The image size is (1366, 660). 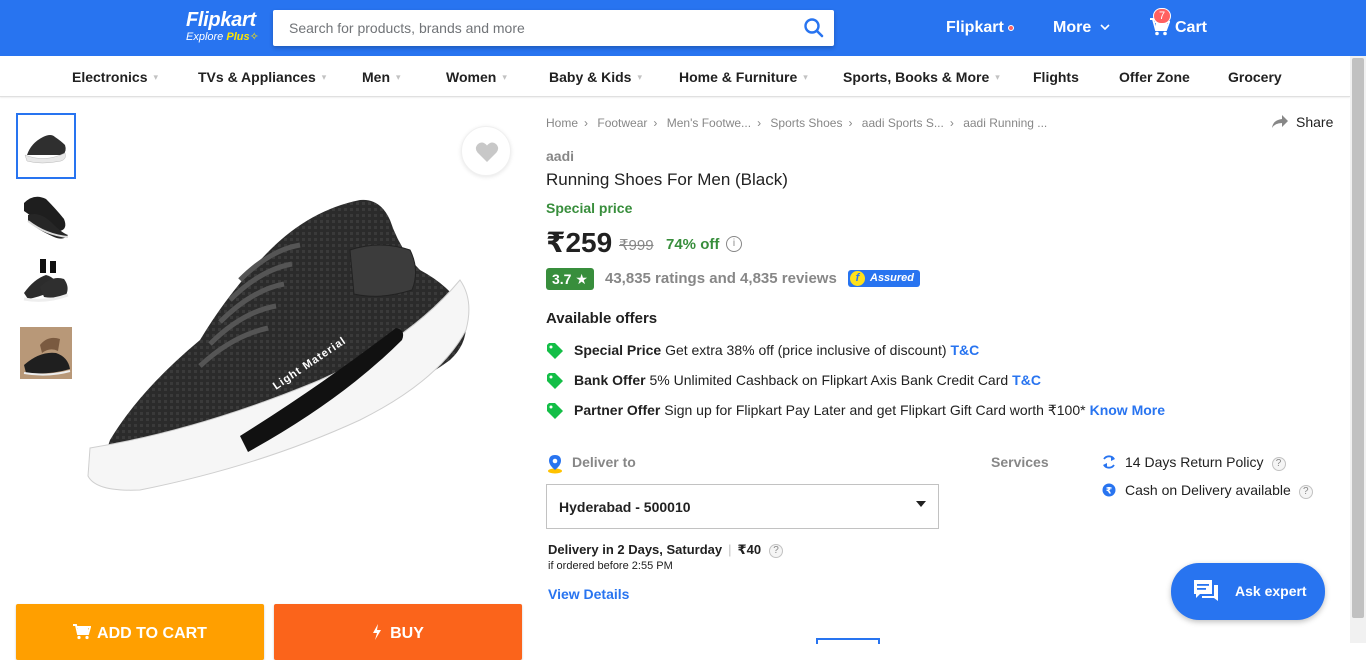 What do you see at coordinates (221, 20) in the screenshot?
I see `logo-text: Flipkart` at bounding box center [221, 20].